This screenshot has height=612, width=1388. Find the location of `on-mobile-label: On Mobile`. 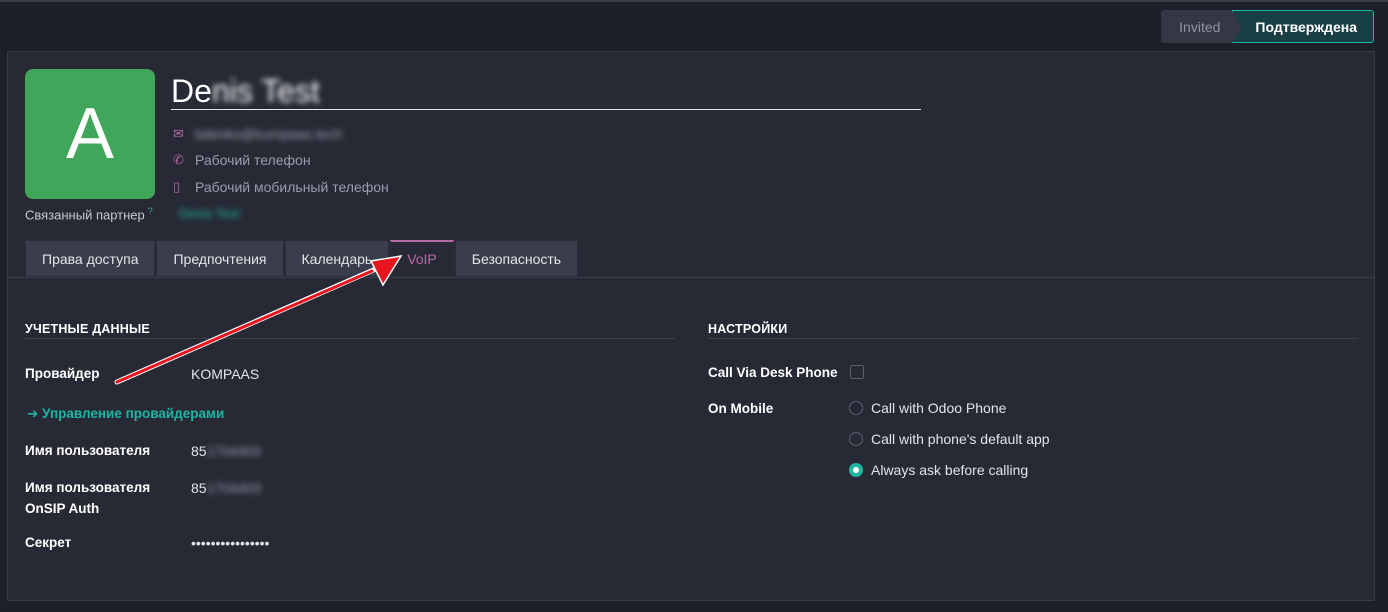

on-mobile-label: On Mobile is located at coordinates (741, 408).